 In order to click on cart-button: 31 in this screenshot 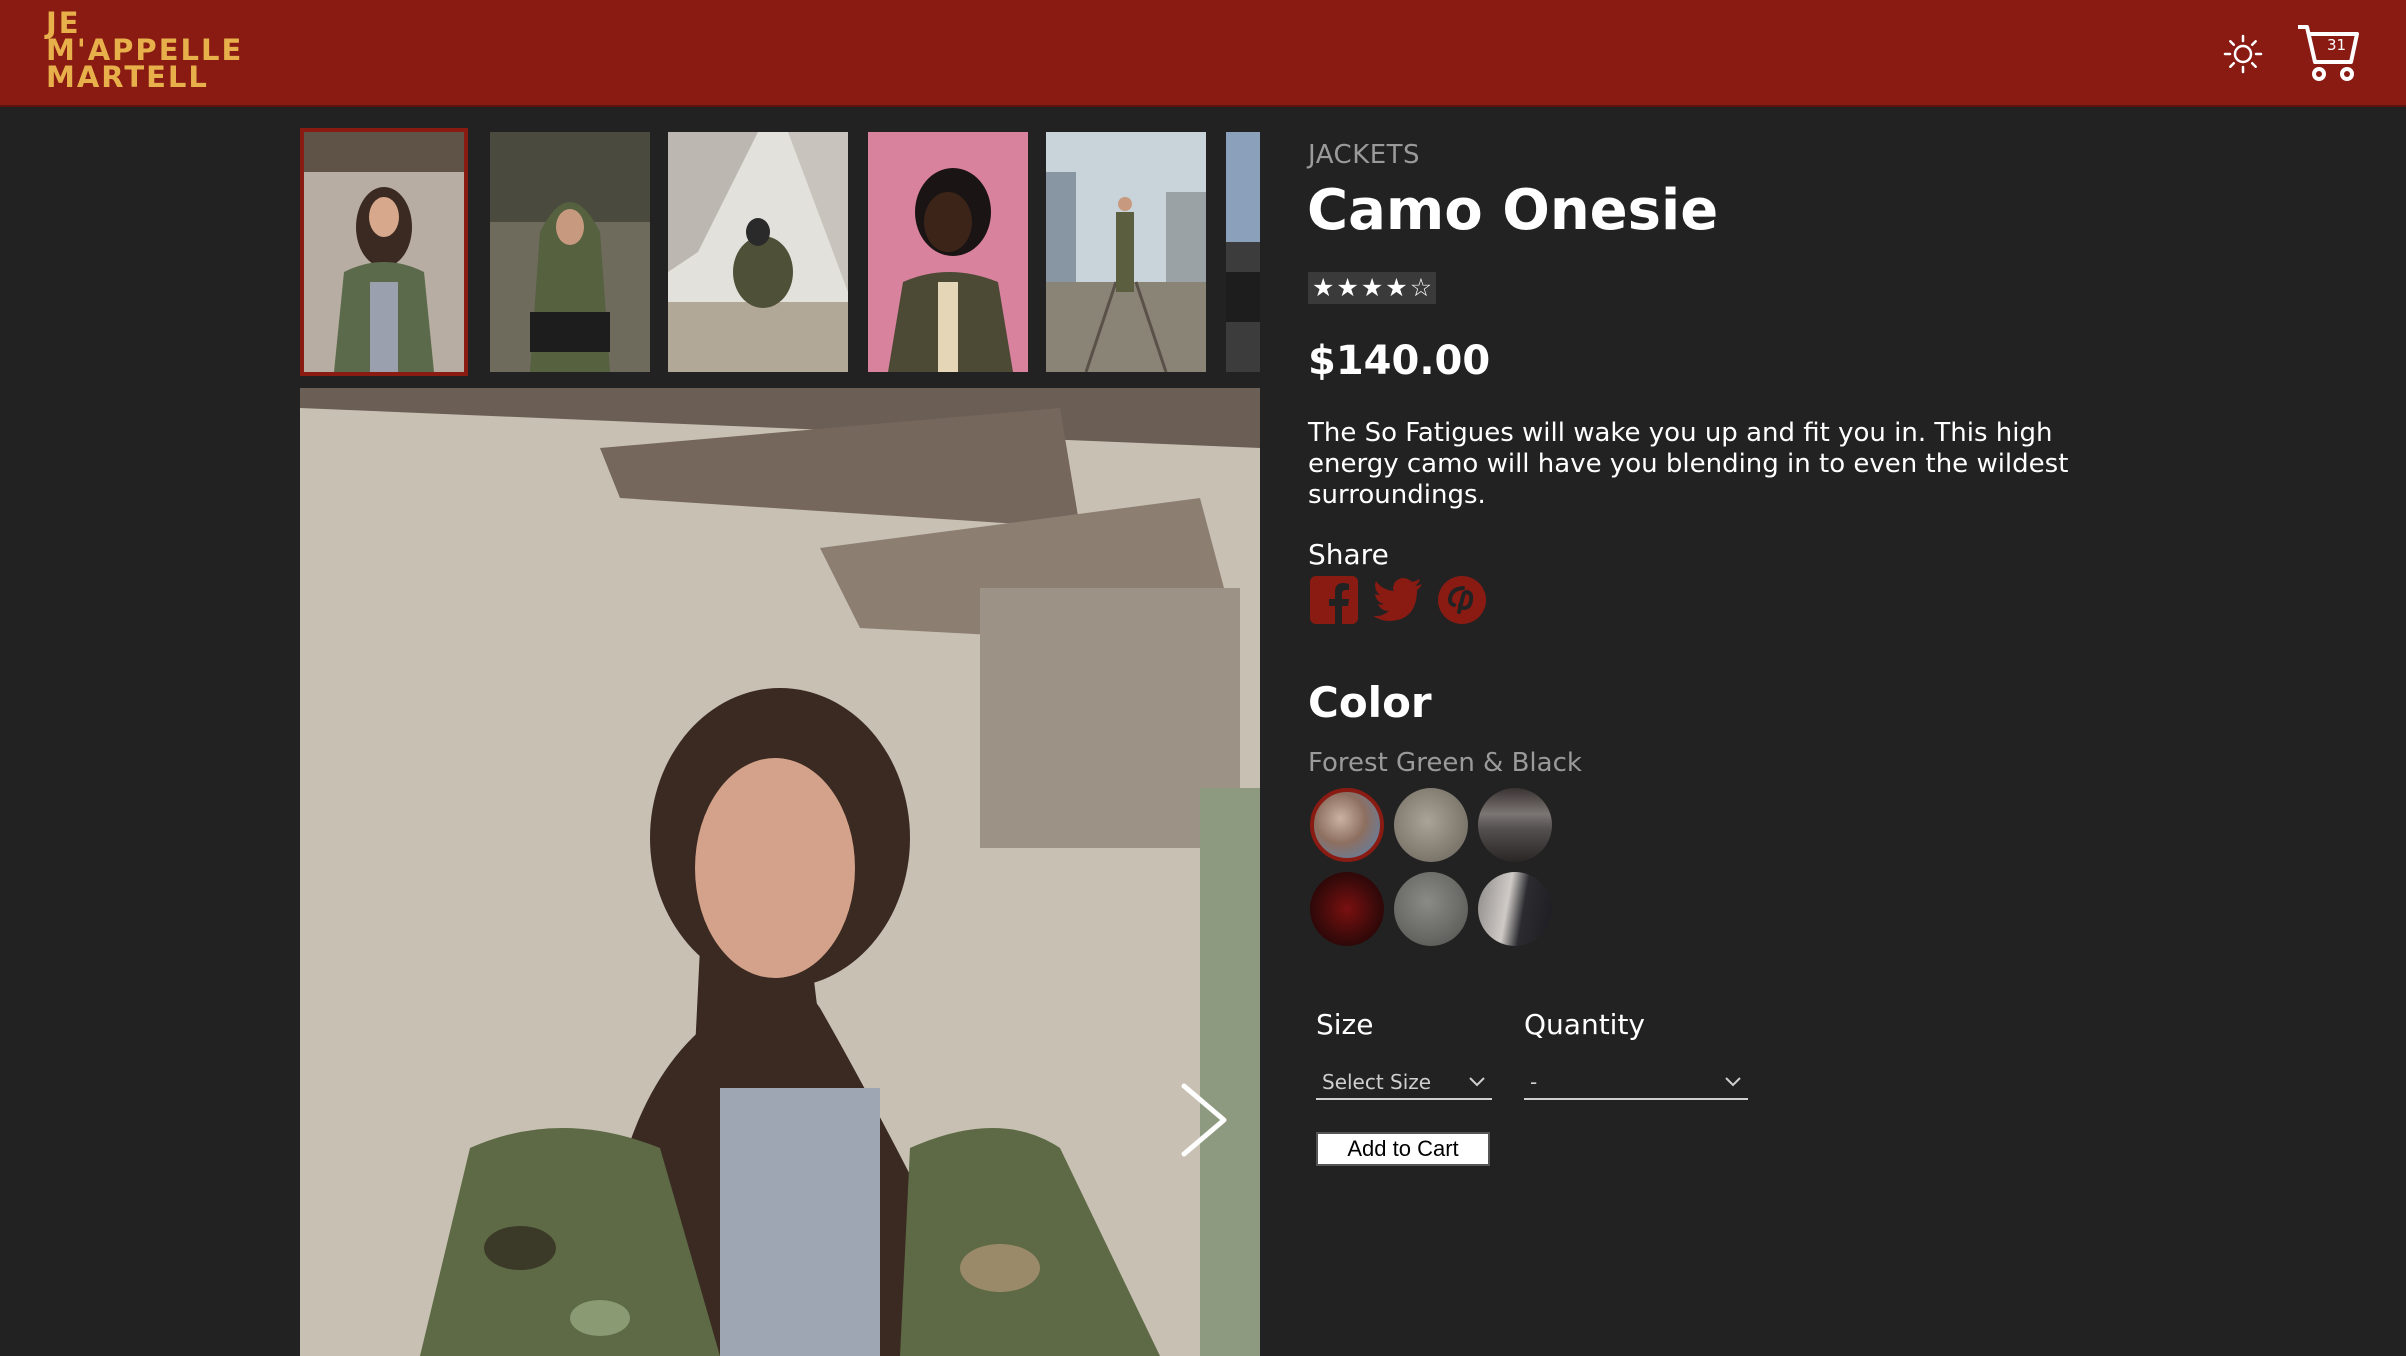, I will do `click(2328, 52)`.